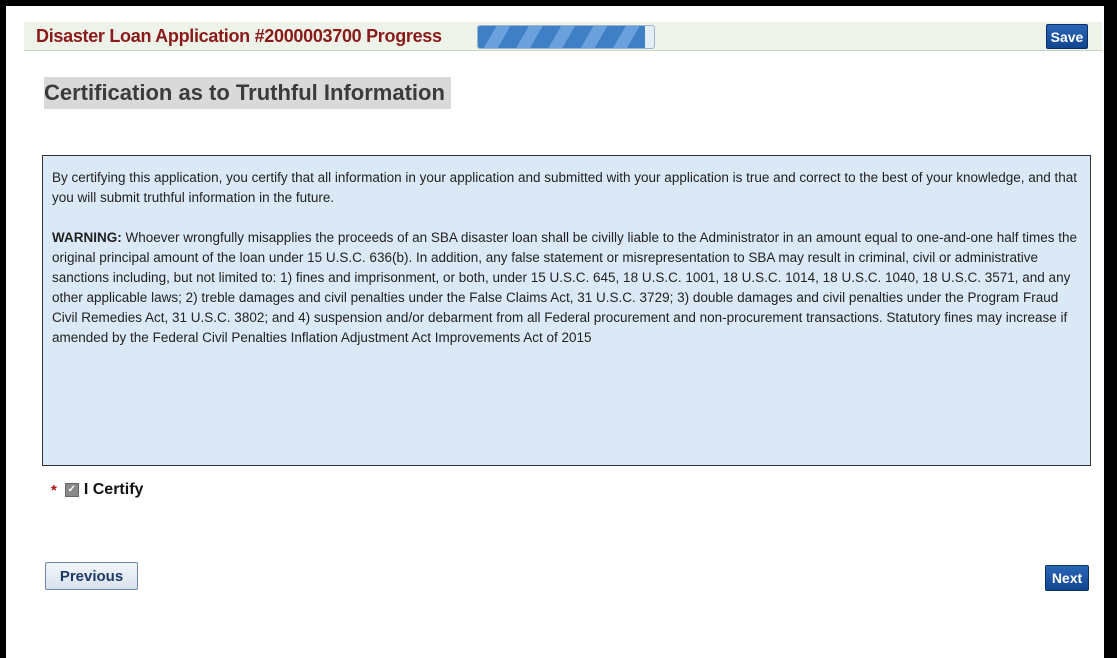 This screenshot has height=658, width=1117. I want to click on progress-bar, so click(566, 37).